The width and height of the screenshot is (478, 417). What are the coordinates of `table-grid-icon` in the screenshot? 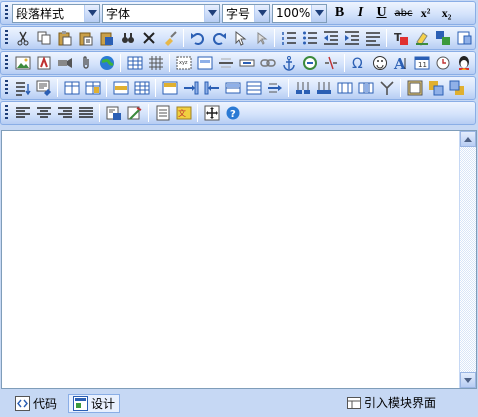 It's located at (155, 63).